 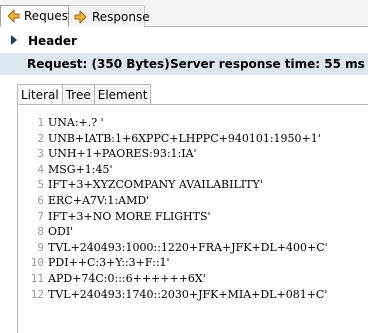 I want to click on code-line: 8 ODI', so click(x=198, y=232).